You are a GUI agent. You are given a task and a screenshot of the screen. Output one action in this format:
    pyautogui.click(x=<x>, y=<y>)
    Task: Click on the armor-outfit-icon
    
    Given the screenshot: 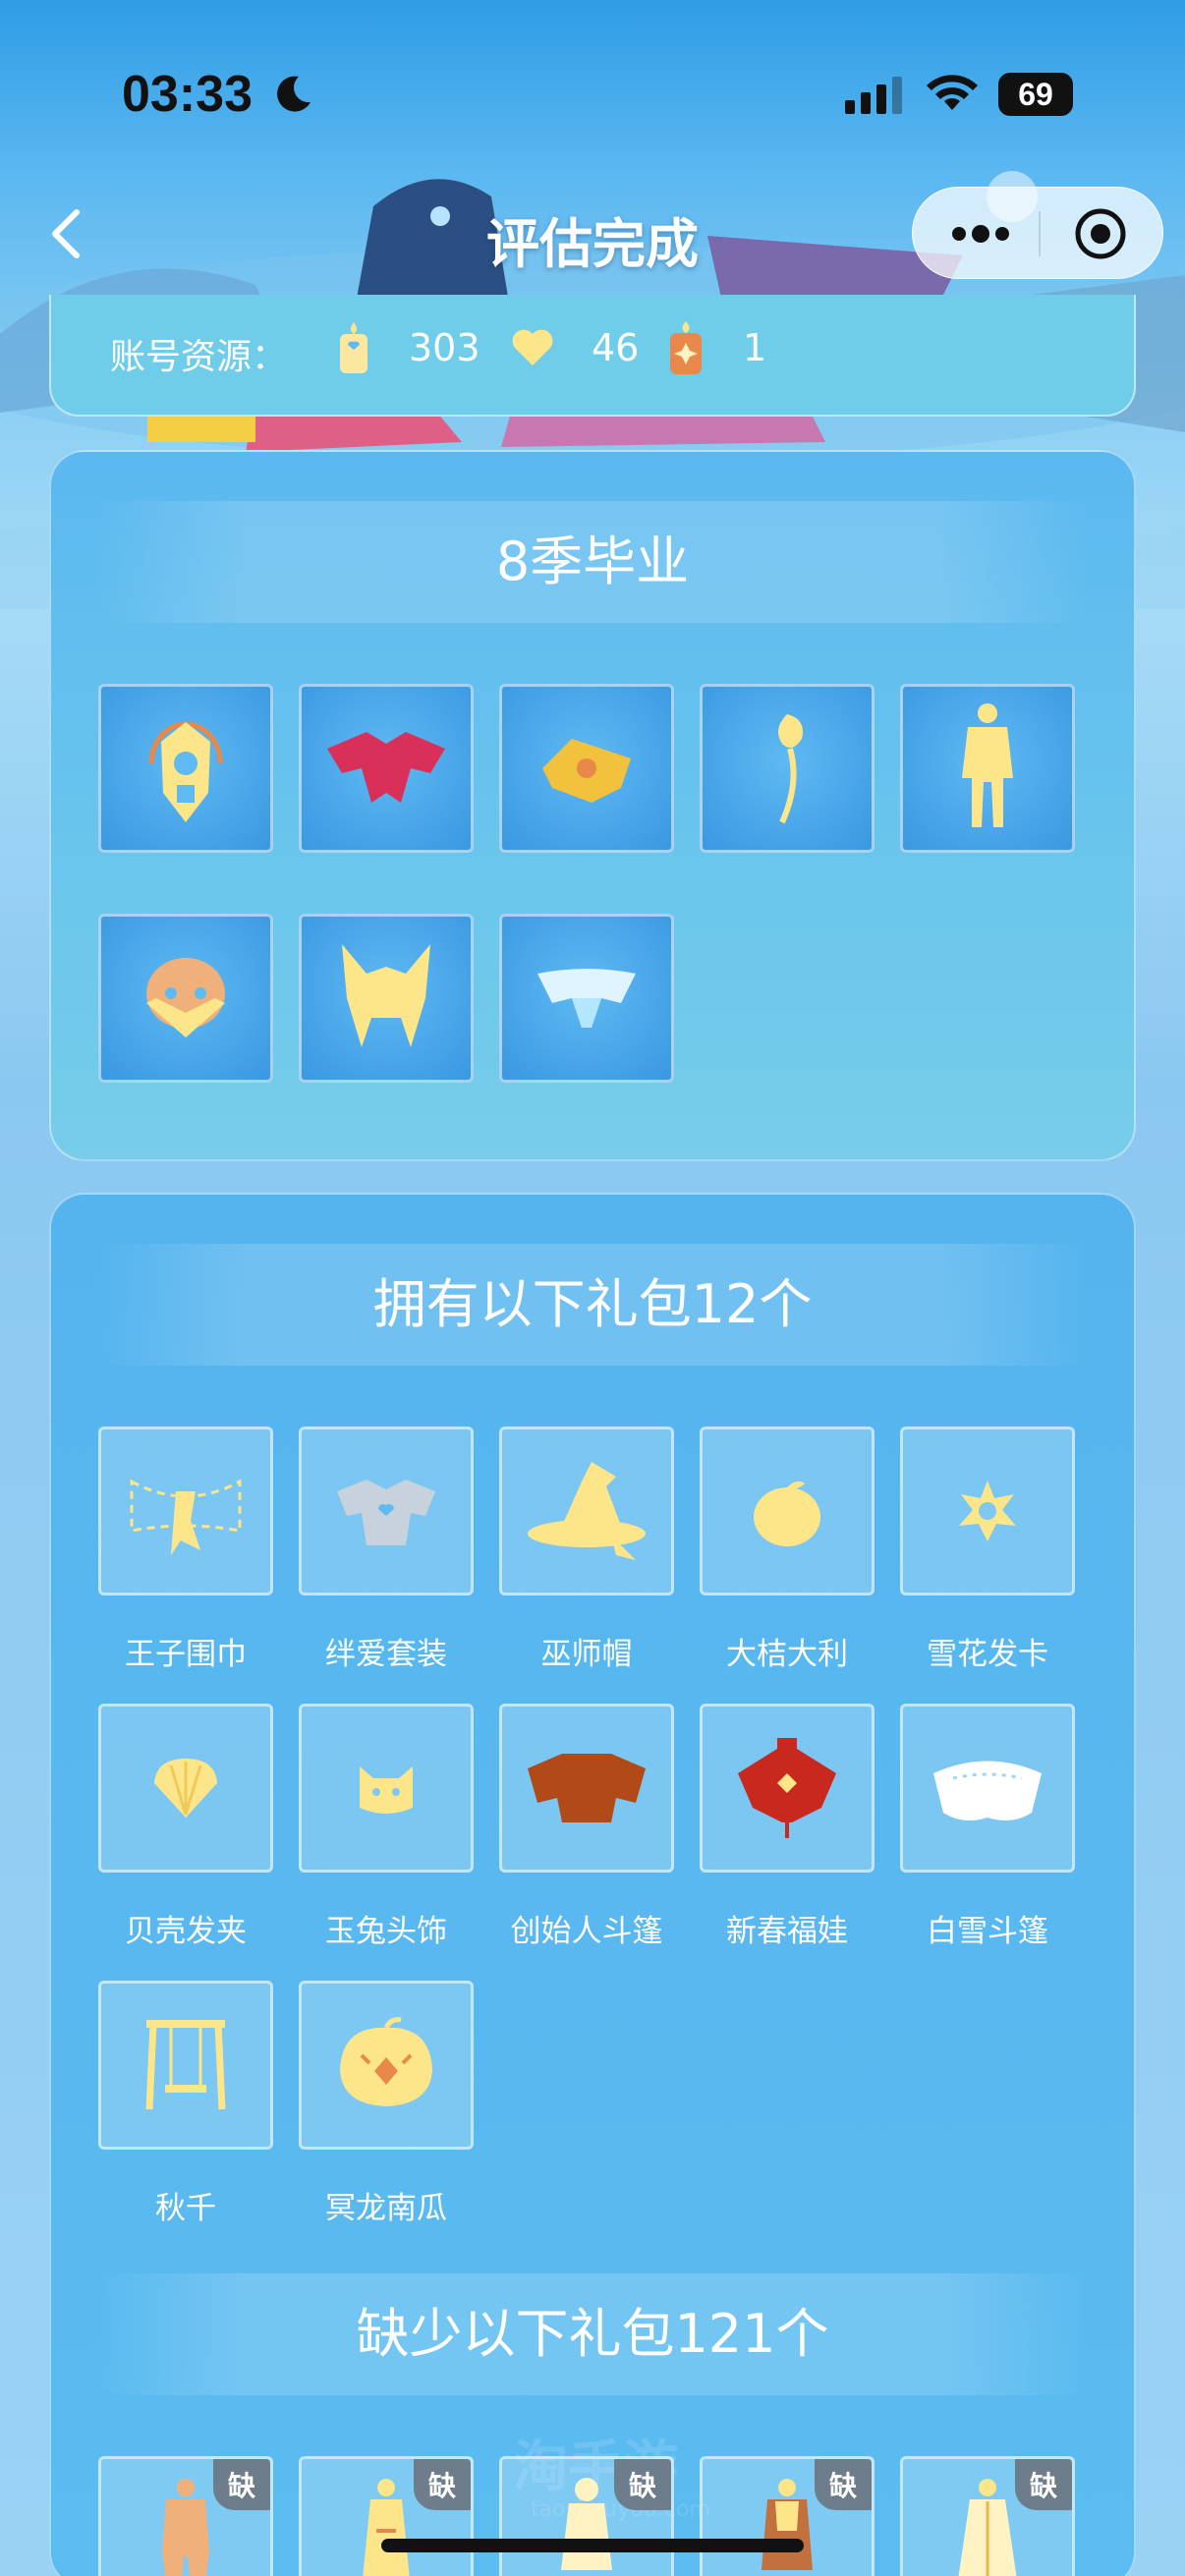 What is the action you would take?
    pyautogui.click(x=988, y=765)
    